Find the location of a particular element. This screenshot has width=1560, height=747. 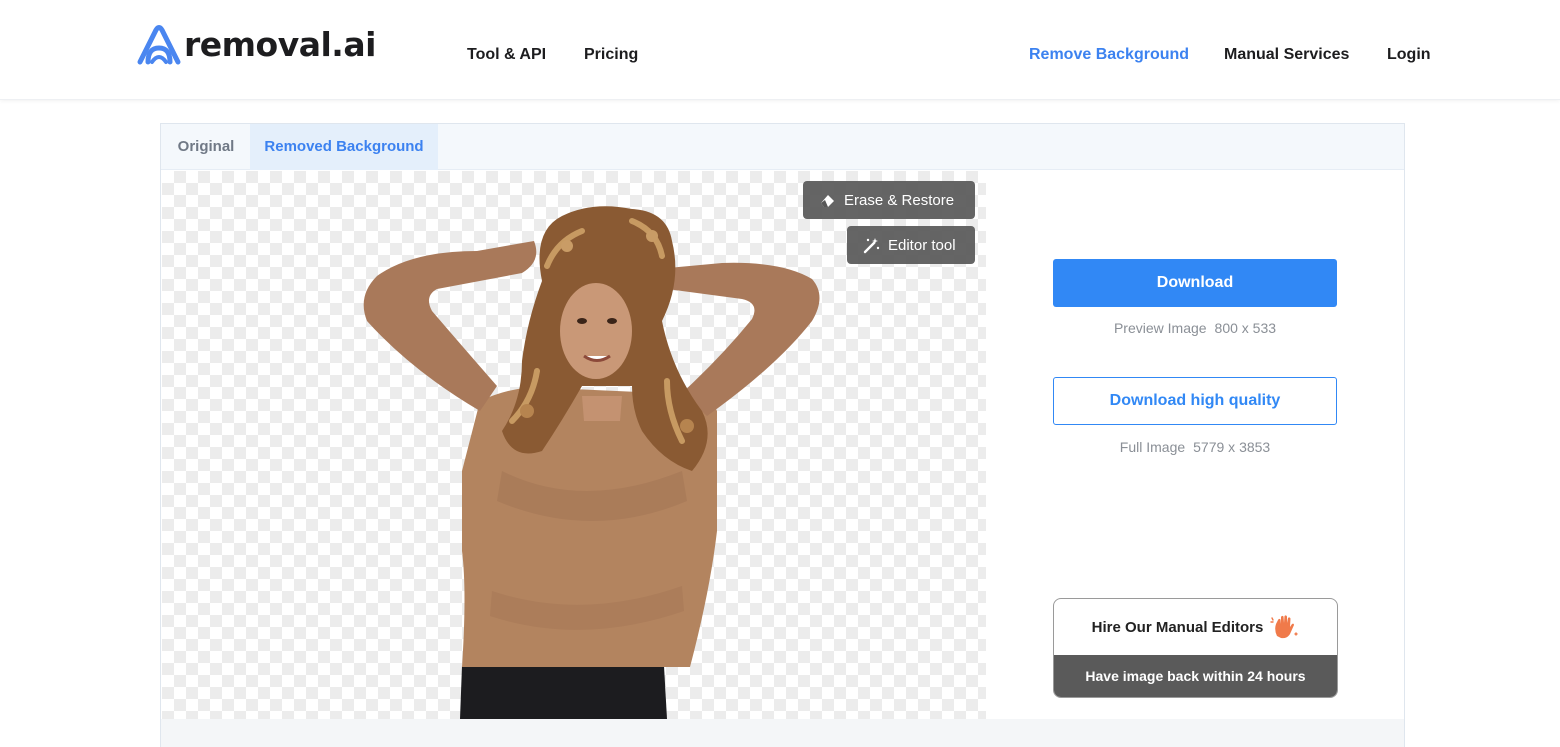

full-label: Full Image is located at coordinates (1152, 447).